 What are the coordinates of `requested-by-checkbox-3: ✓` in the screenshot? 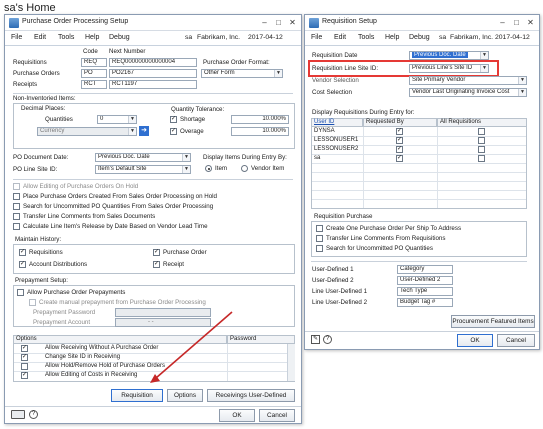 It's located at (399, 158).